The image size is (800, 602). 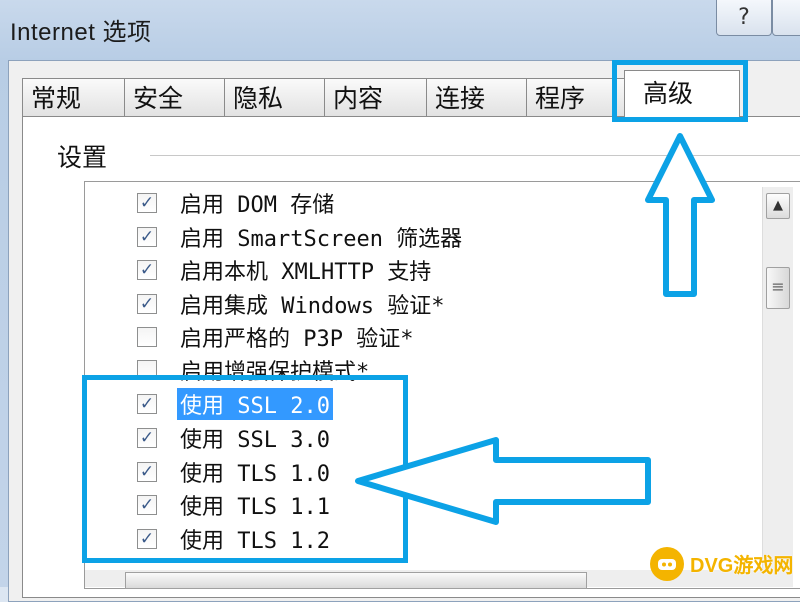 I want to click on arrow-left-annotation, so click(x=503, y=481).